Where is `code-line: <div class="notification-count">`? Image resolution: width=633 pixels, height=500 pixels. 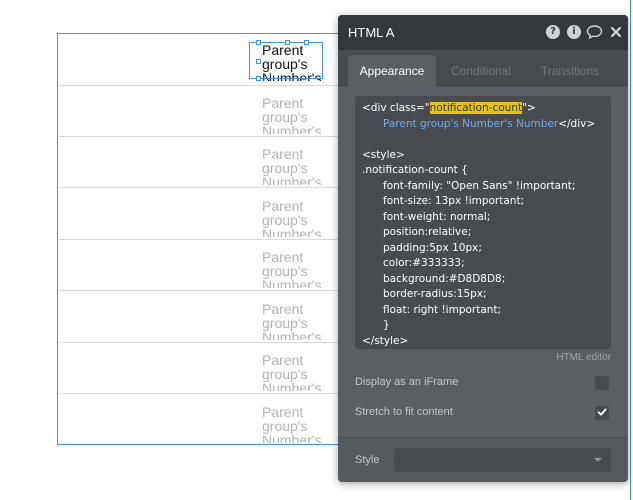 code-line: <div class="notification-count"> is located at coordinates (483, 109).